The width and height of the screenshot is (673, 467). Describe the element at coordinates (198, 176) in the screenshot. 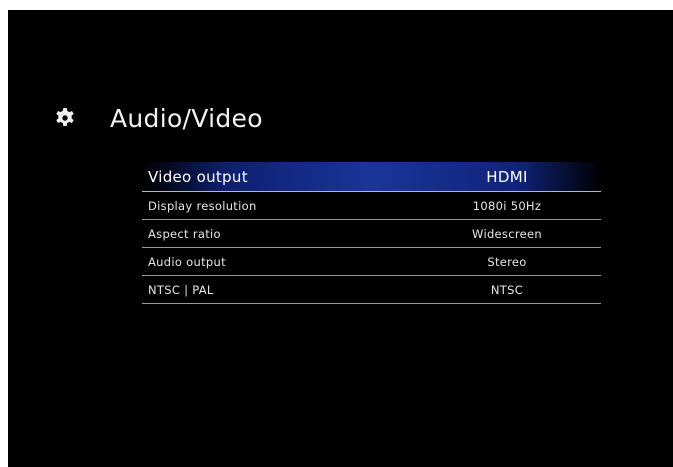

I see `setting-label: Video output` at that location.